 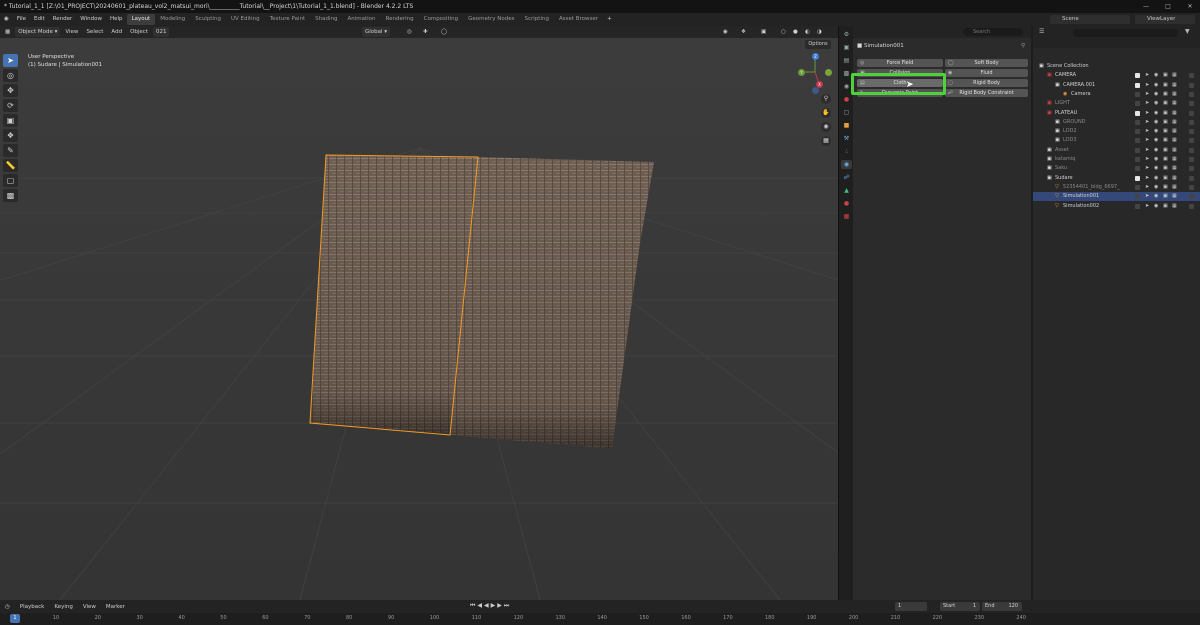 What do you see at coordinates (815, 90) in the screenshot?
I see `neg-z-axis-icon` at bounding box center [815, 90].